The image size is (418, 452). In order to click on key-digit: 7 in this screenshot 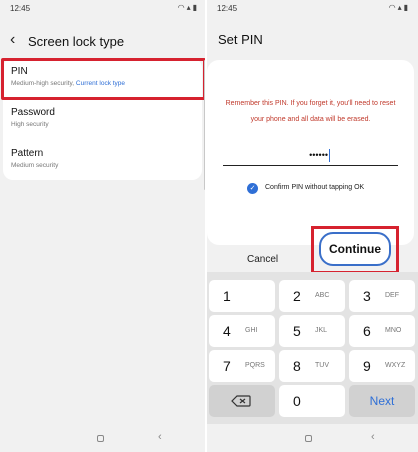, I will do `click(227, 366)`.